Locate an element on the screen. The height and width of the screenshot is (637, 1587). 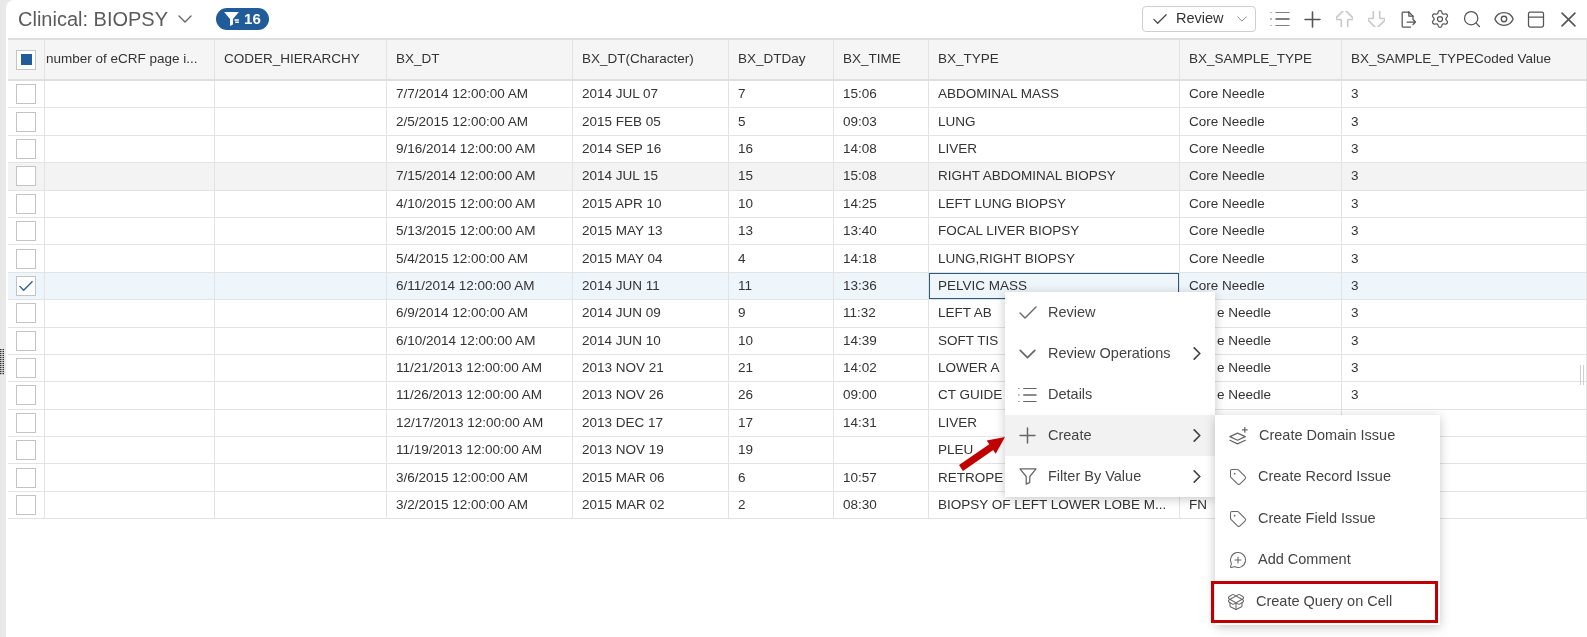
window-icon is located at coordinates (1536, 19).